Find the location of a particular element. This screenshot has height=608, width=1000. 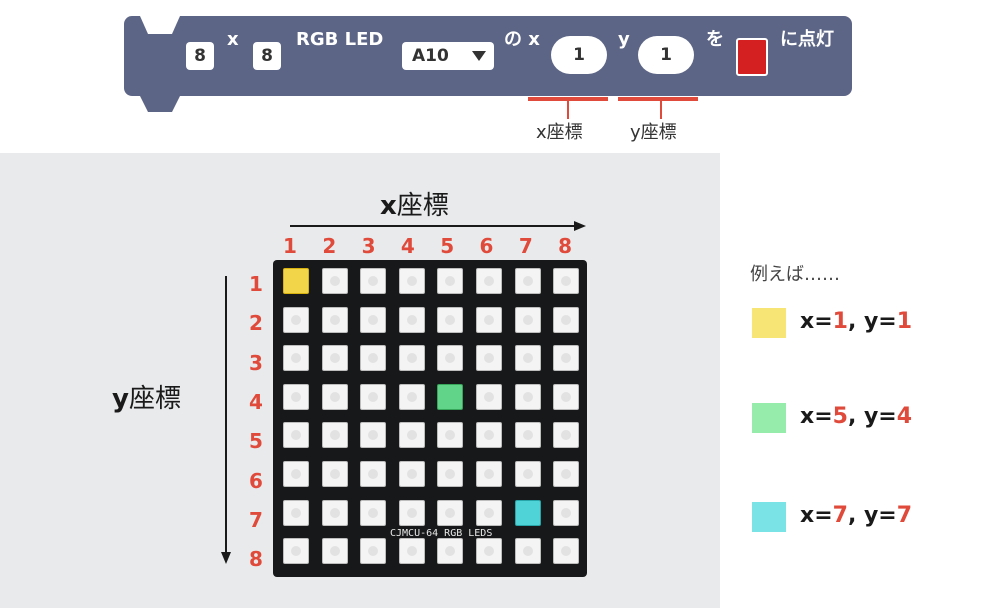

y-label: y is located at coordinates (624, 39).